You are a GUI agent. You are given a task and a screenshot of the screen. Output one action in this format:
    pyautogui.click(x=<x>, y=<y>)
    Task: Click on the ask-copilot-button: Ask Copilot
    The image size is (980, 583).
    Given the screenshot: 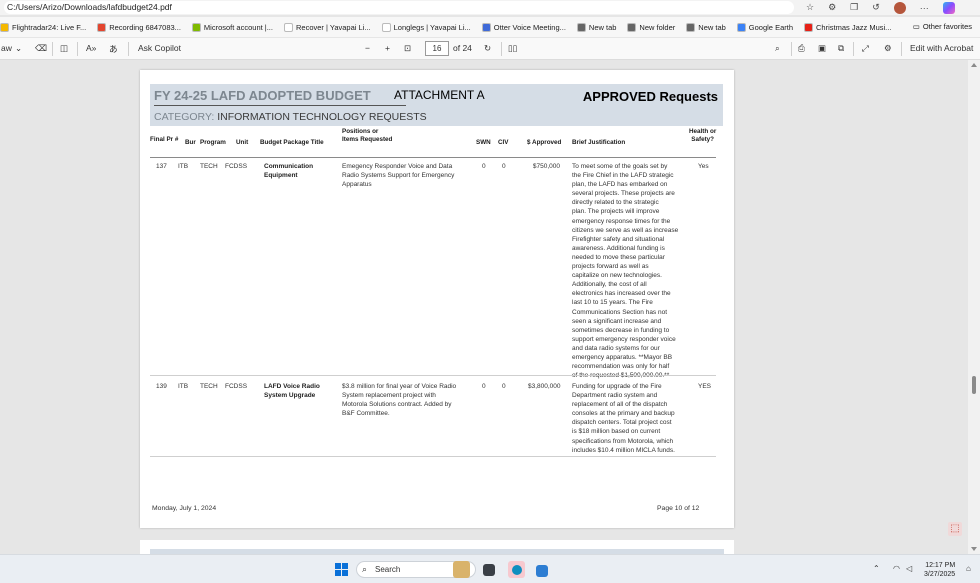 What is the action you would take?
    pyautogui.click(x=159, y=48)
    